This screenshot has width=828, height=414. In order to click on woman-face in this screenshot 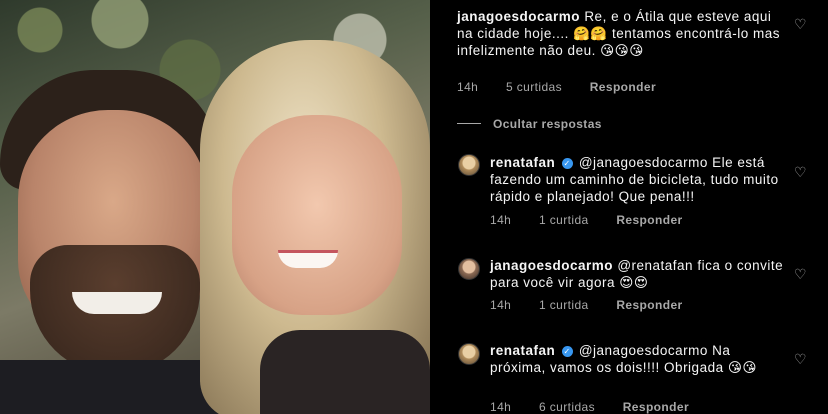, I will do `click(317, 215)`.